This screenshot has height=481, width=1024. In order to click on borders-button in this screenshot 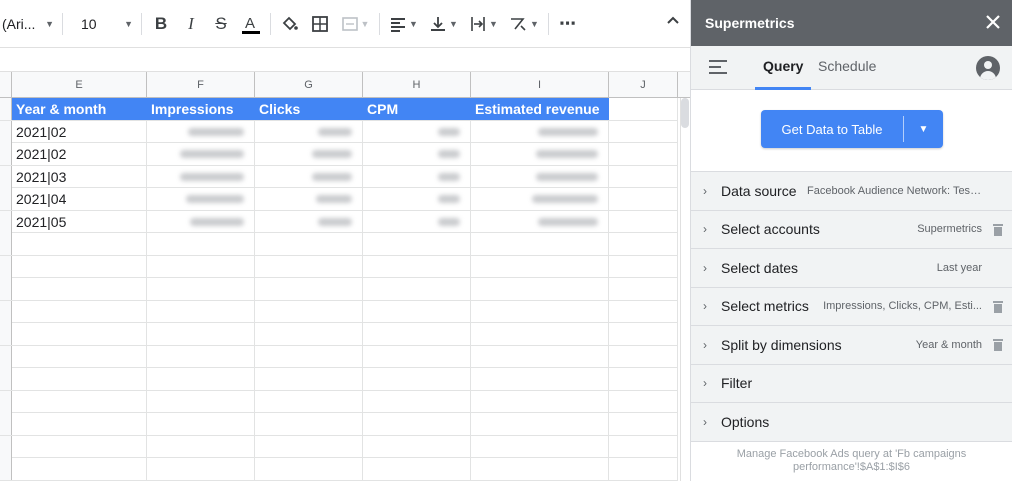, I will do `click(320, 24)`.